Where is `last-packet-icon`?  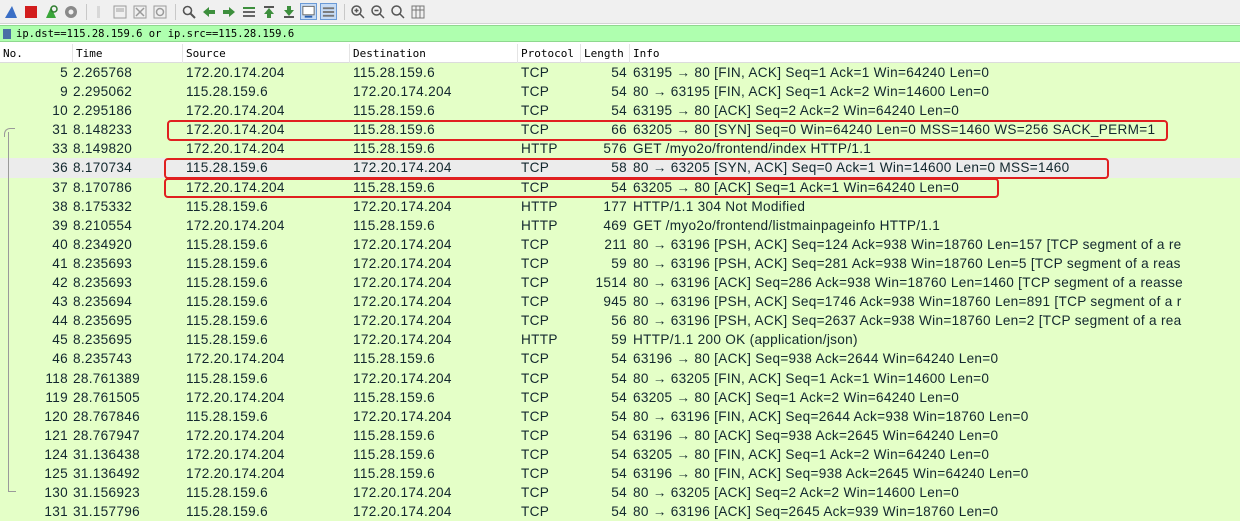 last-packet-icon is located at coordinates (288, 11).